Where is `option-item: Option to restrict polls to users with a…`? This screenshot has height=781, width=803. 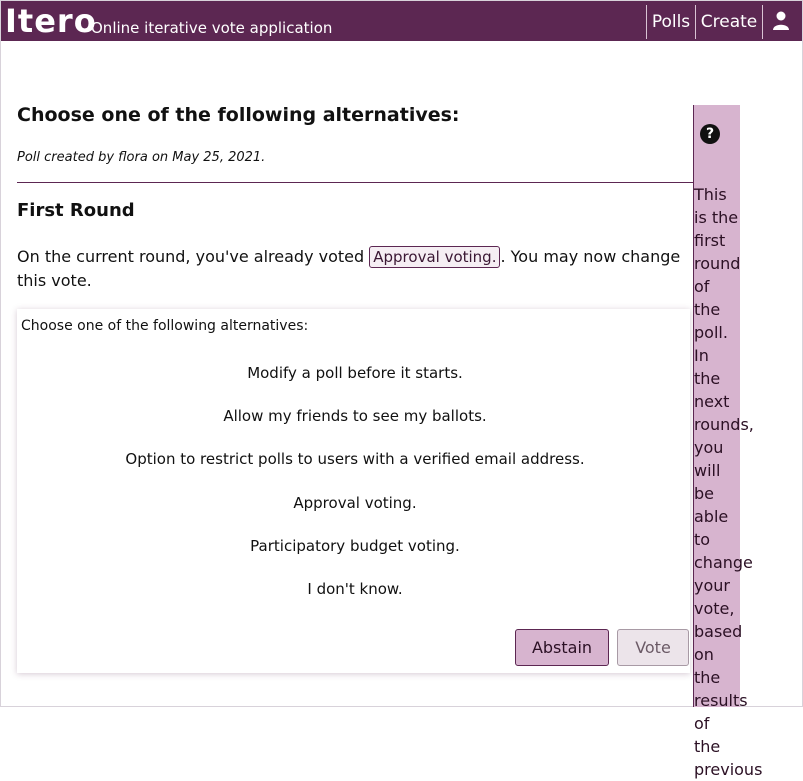
option-item: Option to restrict polls to users with a… is located at coordinates (355, 470).